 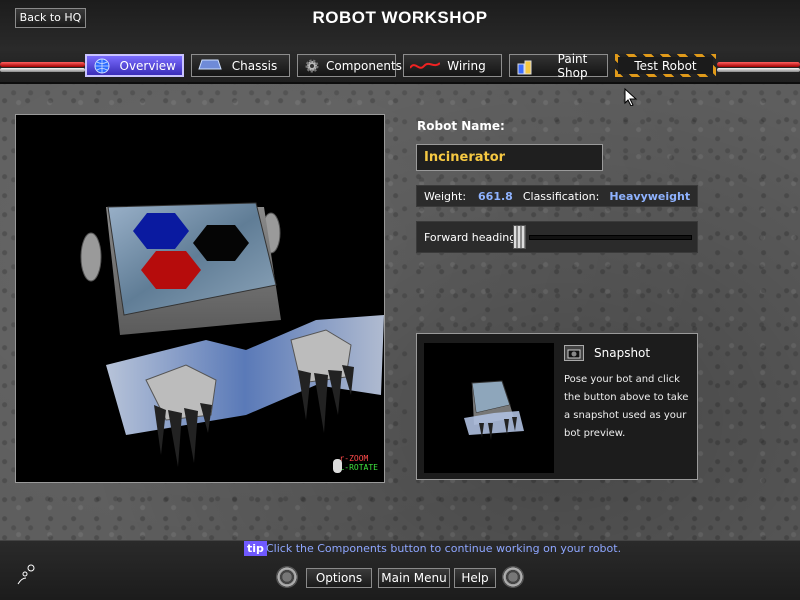 I want to click on tab-components: Components, so click(x=349, y=65).